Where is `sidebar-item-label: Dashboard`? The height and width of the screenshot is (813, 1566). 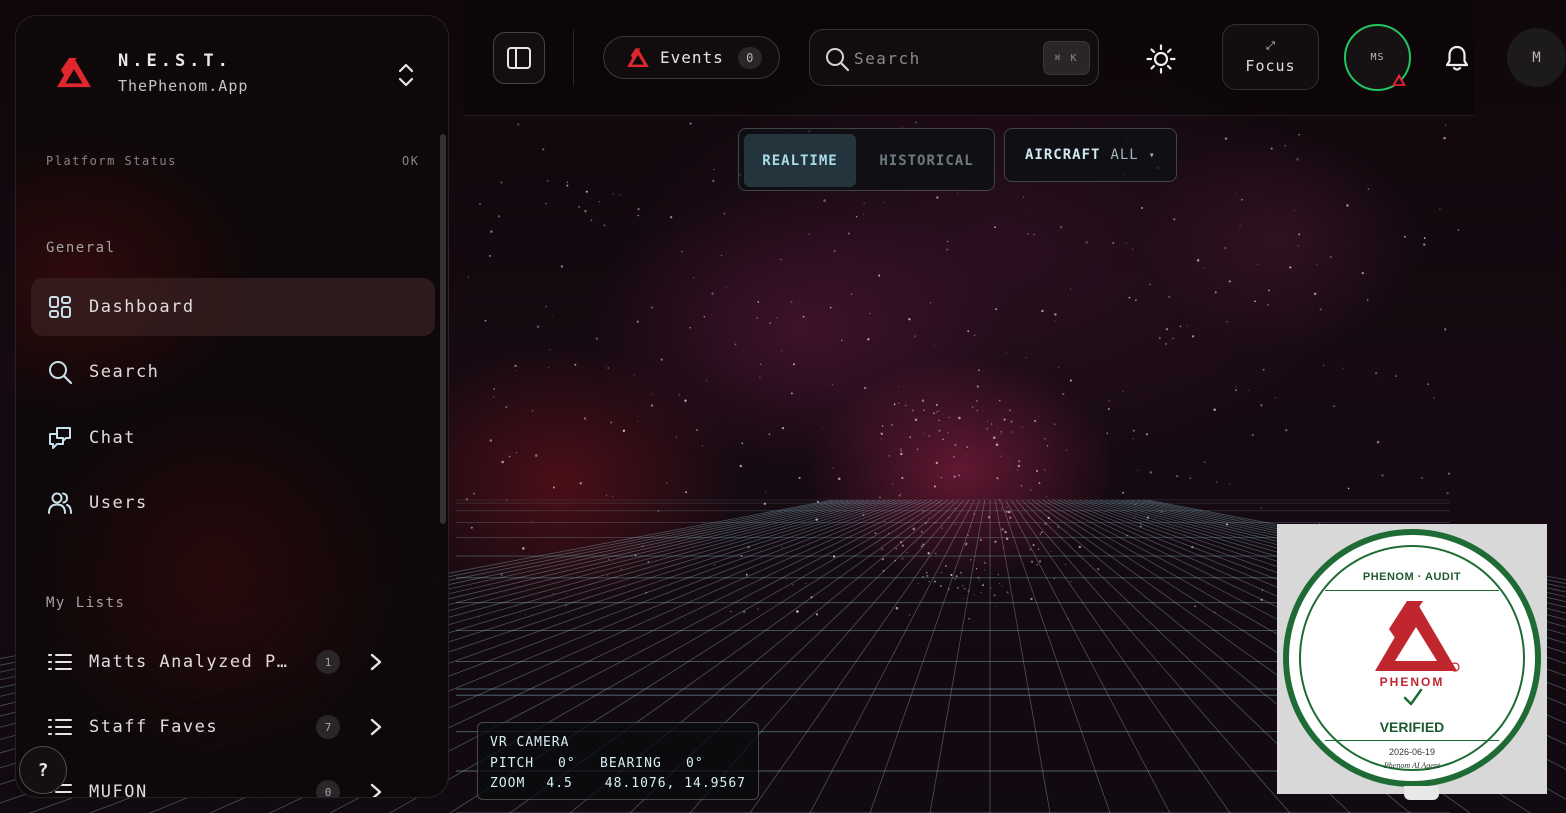
sidebar-item-label: Dashboard is located at coordinates (142, 307).